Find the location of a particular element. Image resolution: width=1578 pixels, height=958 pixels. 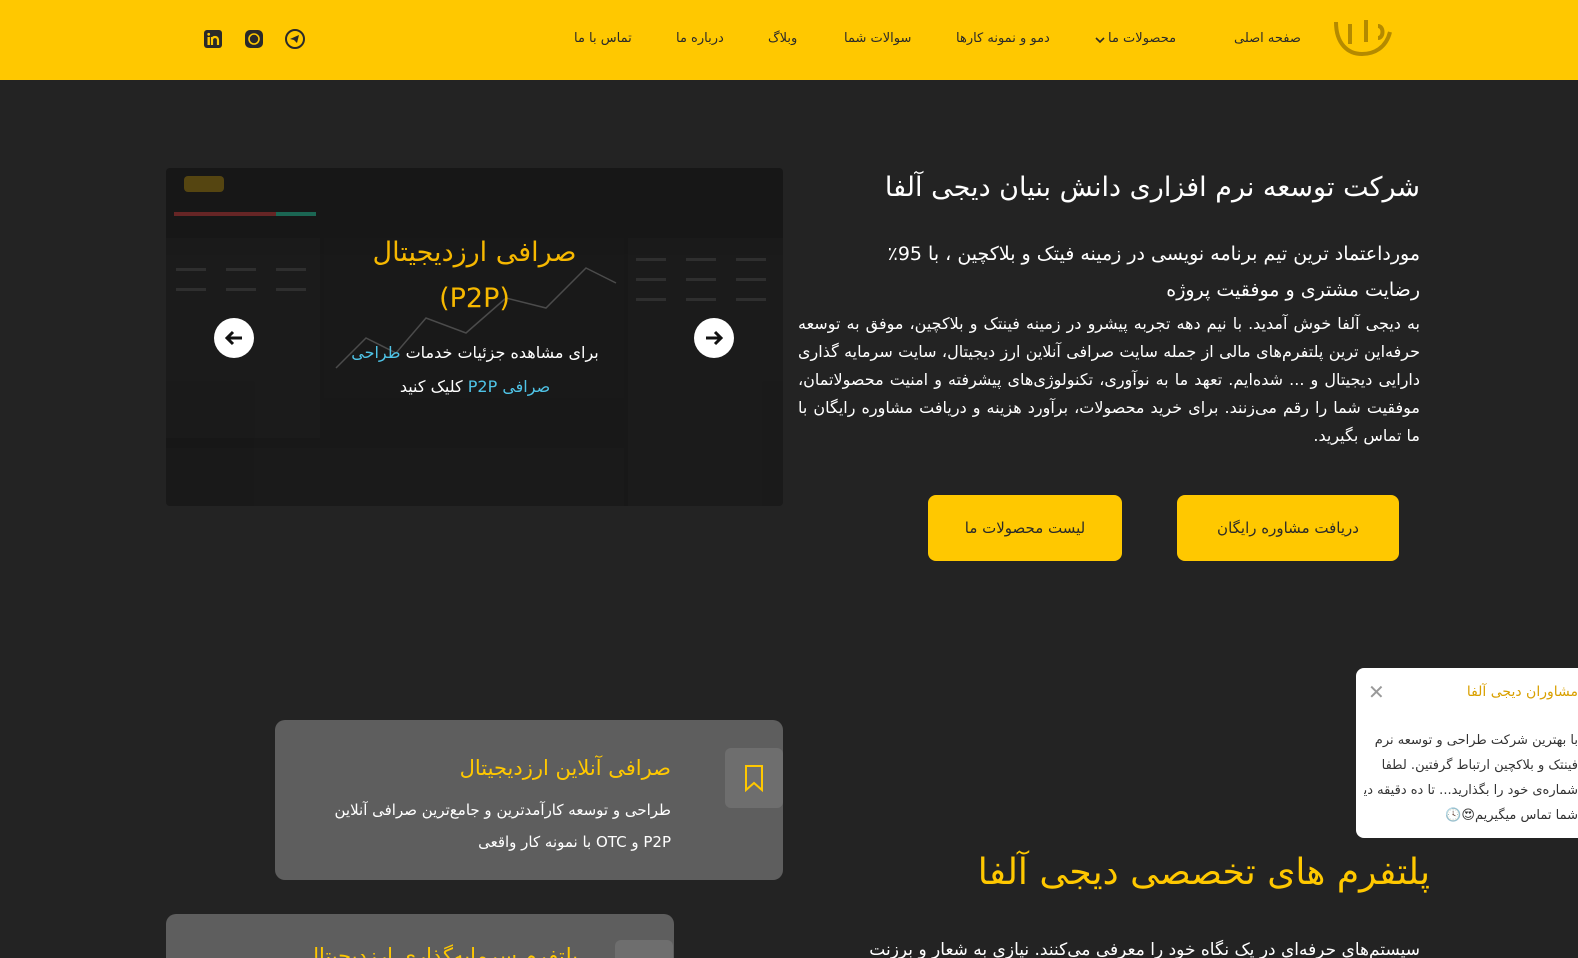

chevron-down-icon is located at coordinates (1100, 40).